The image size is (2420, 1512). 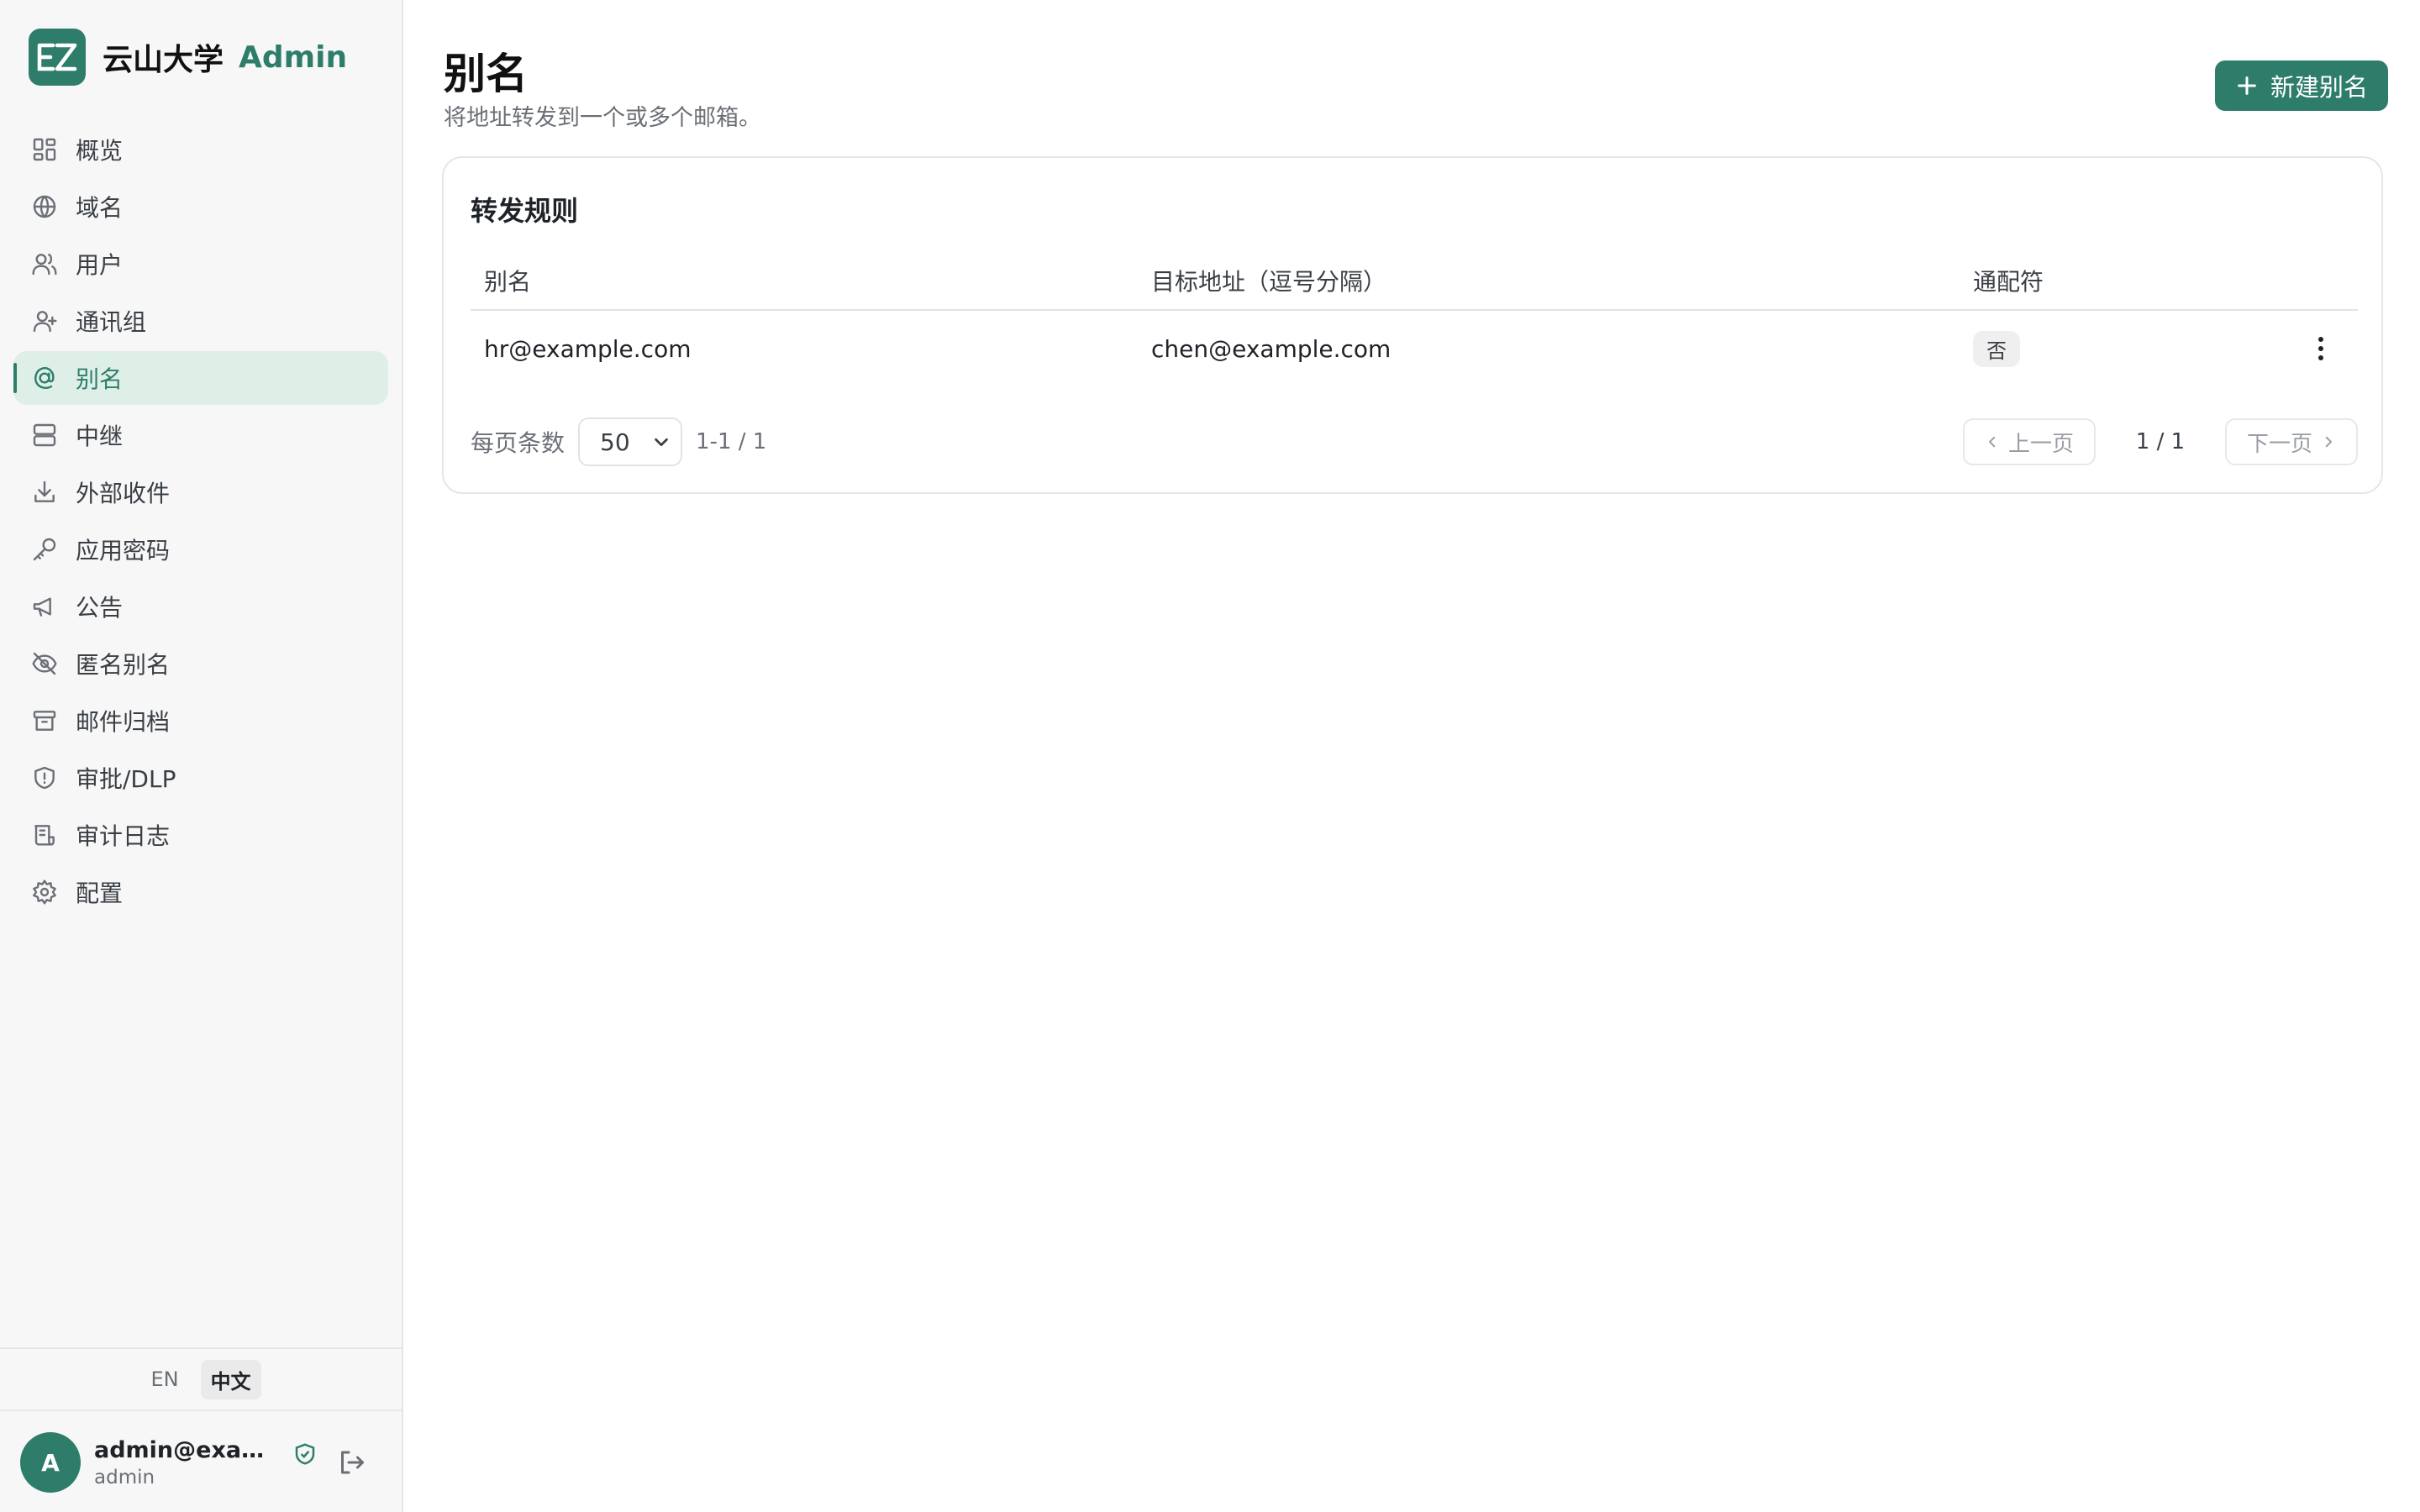 What do you see at coordinates (44, 492) in the screenshot?
I see `download-icon` at bounding box center [44, 492].